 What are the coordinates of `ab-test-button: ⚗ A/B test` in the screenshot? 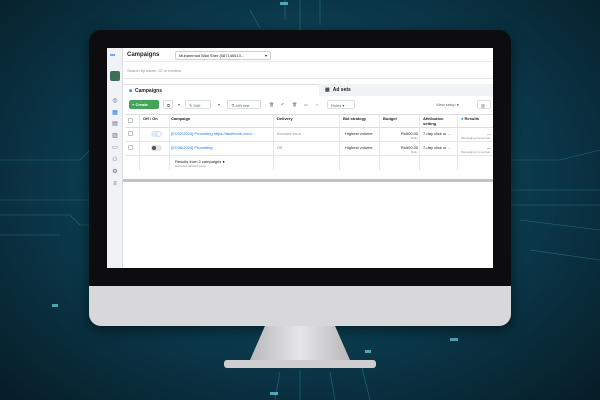 It's located at (244, 104).